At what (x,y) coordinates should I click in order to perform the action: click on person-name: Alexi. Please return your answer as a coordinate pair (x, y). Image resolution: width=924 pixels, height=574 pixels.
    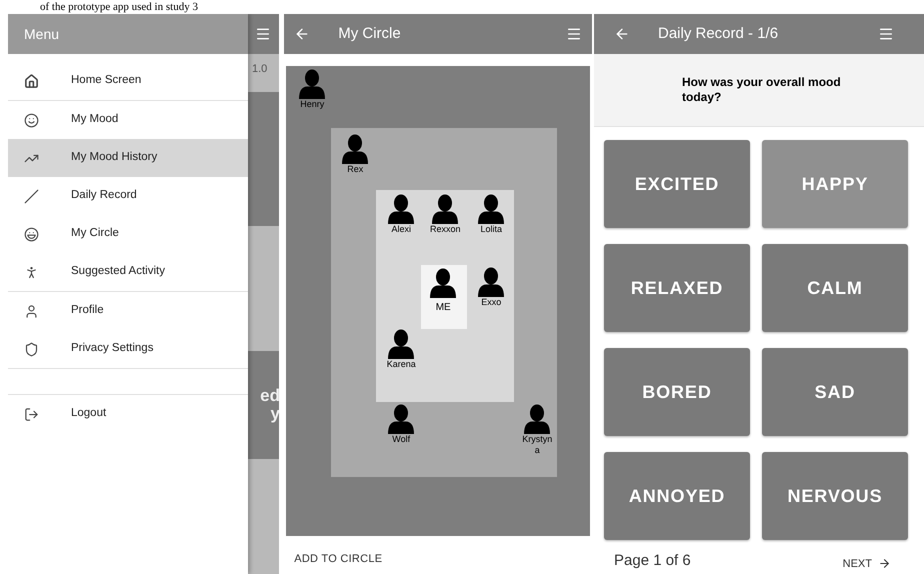
    Looking at the image, I should click on (401, 229).